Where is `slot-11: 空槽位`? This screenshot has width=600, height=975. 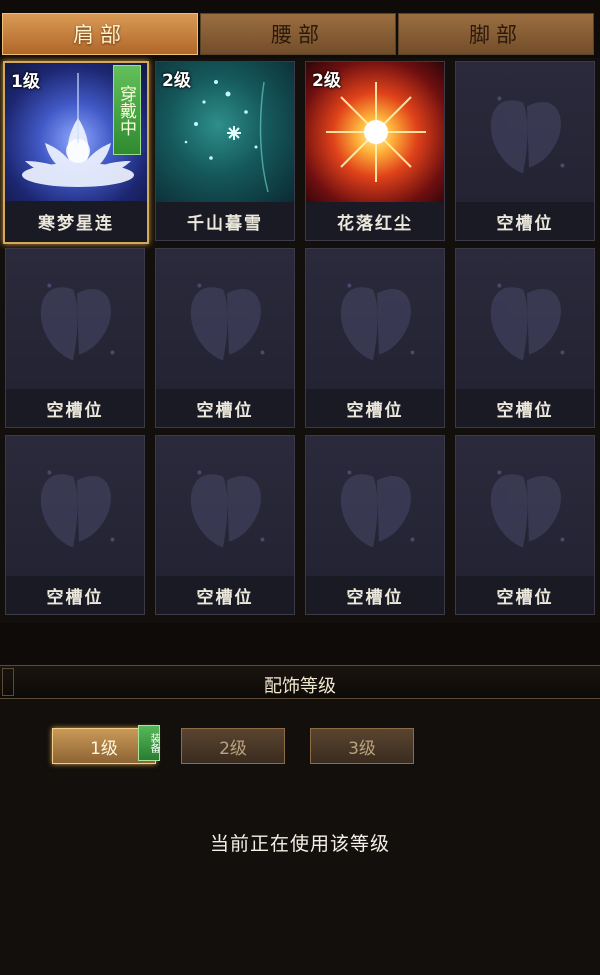 slot-11: 空槽位 is located at coordinates (375, 525).